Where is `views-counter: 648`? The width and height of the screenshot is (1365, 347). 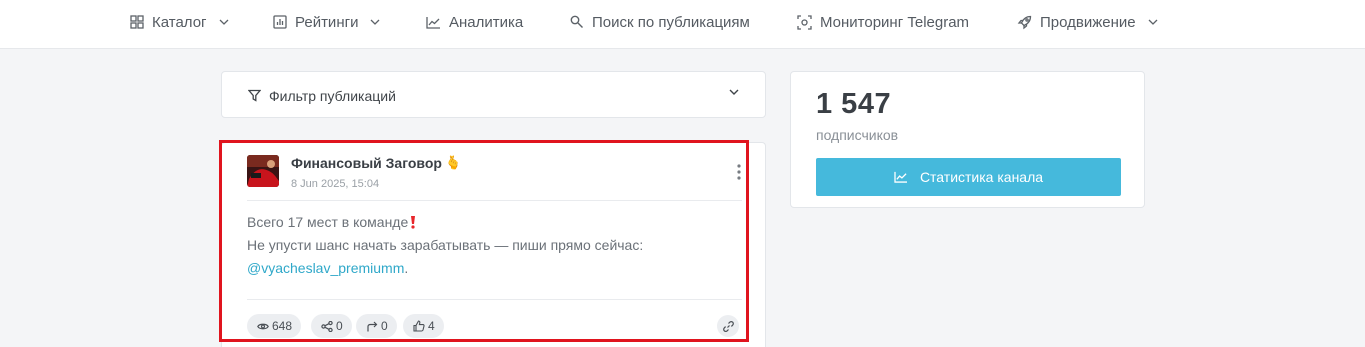
views-counter: 648 is located at coordinates (274, 326).